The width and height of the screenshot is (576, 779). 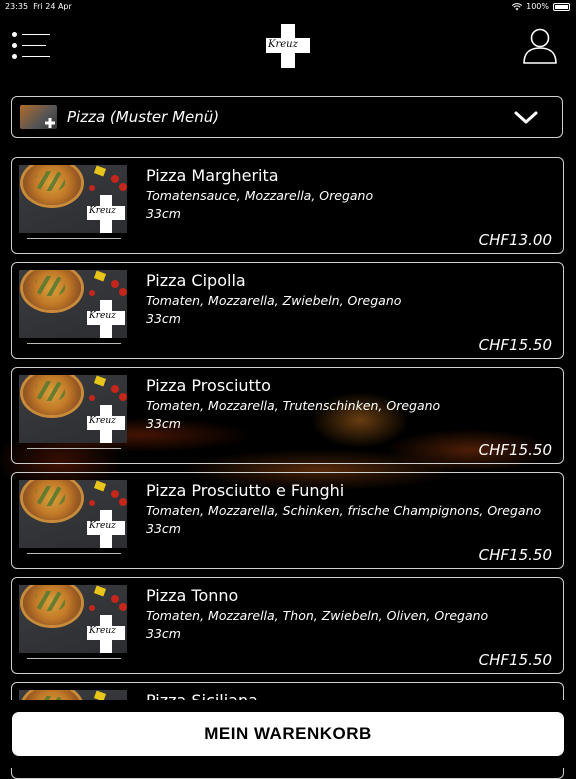 I want to click on menu-item-price: CHF13.00, so click(x=515, y=240).